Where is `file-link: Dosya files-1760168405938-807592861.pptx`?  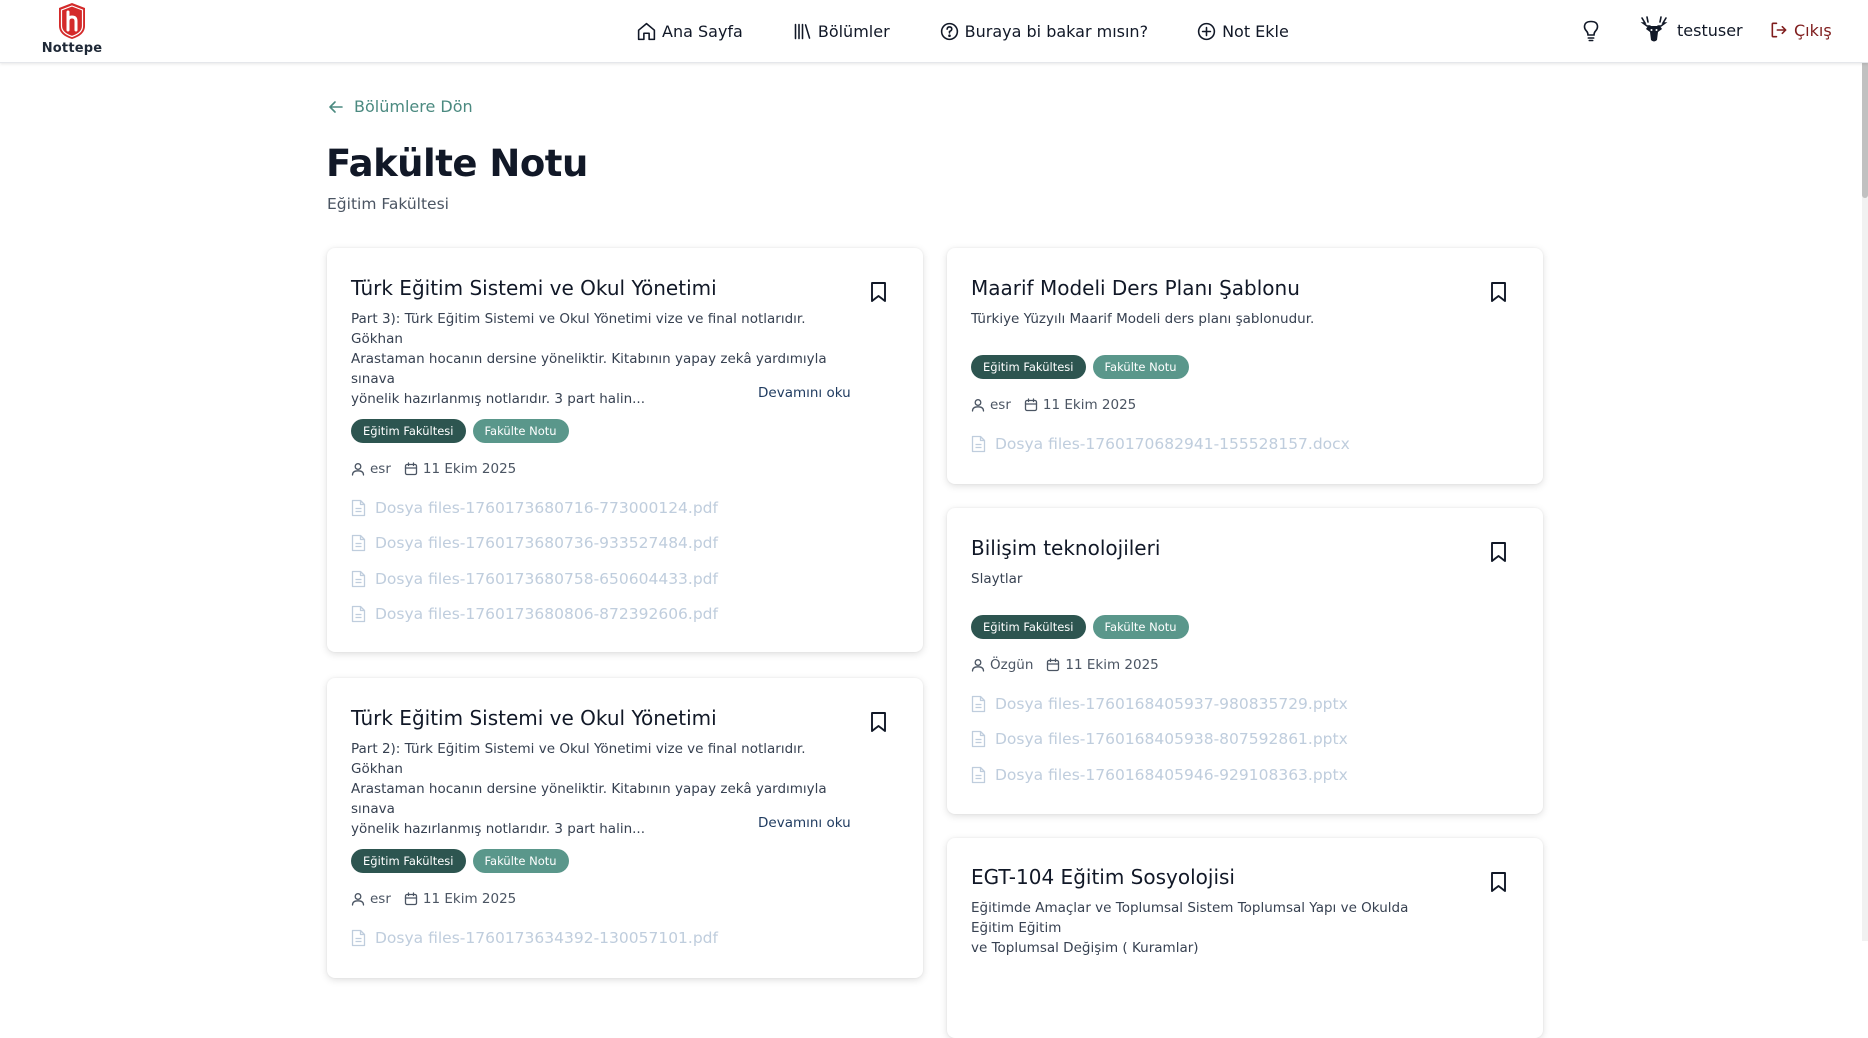 file-link: Dosya files-1760168405938-807592861.pptx is located at coordinates (1159, 740).